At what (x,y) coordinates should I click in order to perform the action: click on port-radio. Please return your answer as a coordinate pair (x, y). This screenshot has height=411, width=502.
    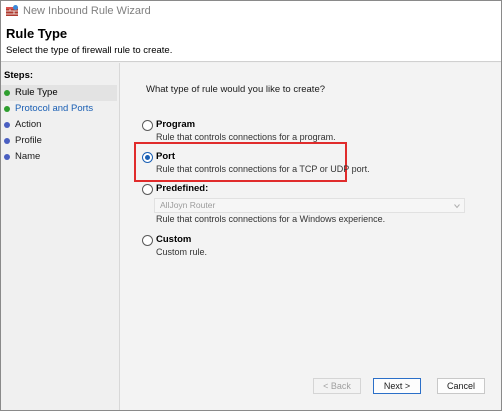
    Looking at the image, I should click on (147, 157).